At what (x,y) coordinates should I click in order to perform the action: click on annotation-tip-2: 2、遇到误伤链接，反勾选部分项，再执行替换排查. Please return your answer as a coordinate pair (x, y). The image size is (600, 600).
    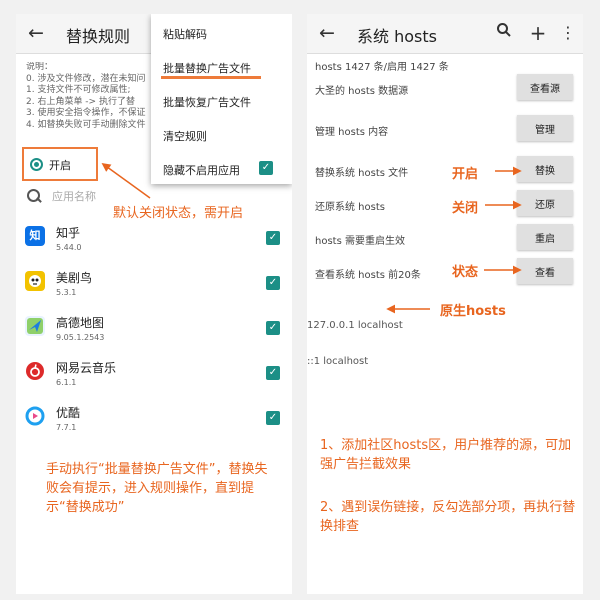
    Looking at the image, I should click on (448, 517).